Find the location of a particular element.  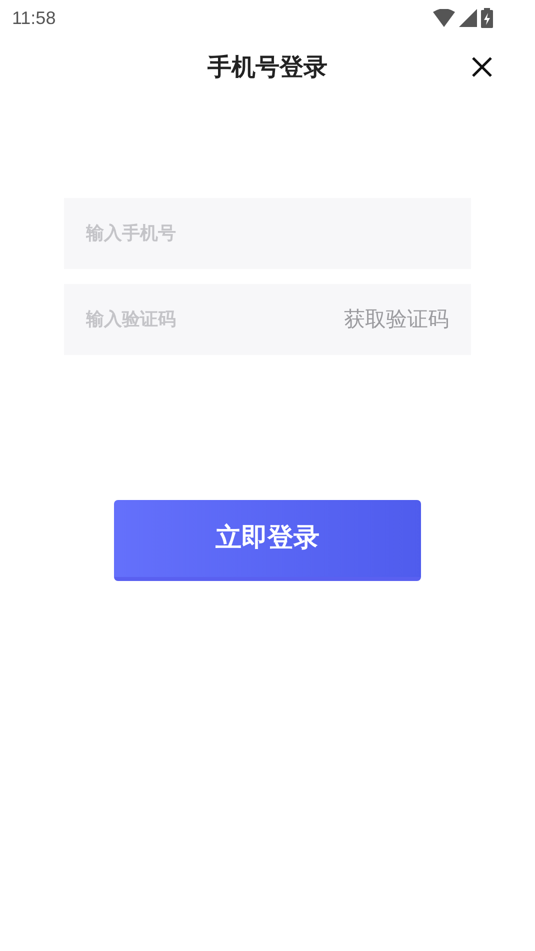

wifi-icon is located at coordinates (444, 18).